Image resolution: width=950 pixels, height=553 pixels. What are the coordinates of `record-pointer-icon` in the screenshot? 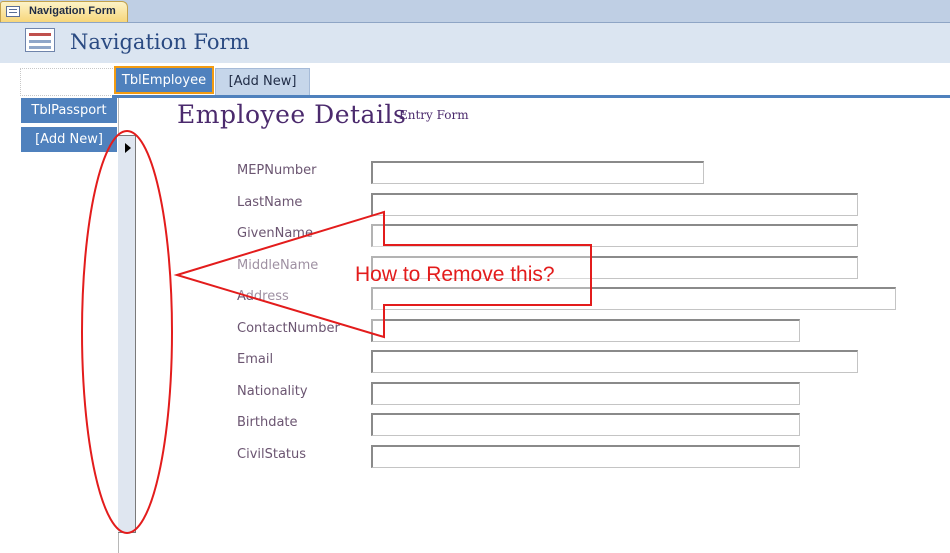 It's located at (128, 148).